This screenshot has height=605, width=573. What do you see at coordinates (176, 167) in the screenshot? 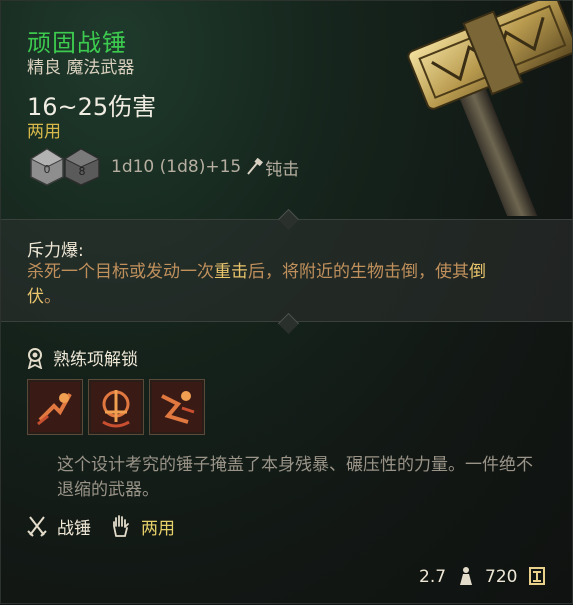
I see `dice-formula: 1d10 (1d8)+15` at bounding box center [176, 167].